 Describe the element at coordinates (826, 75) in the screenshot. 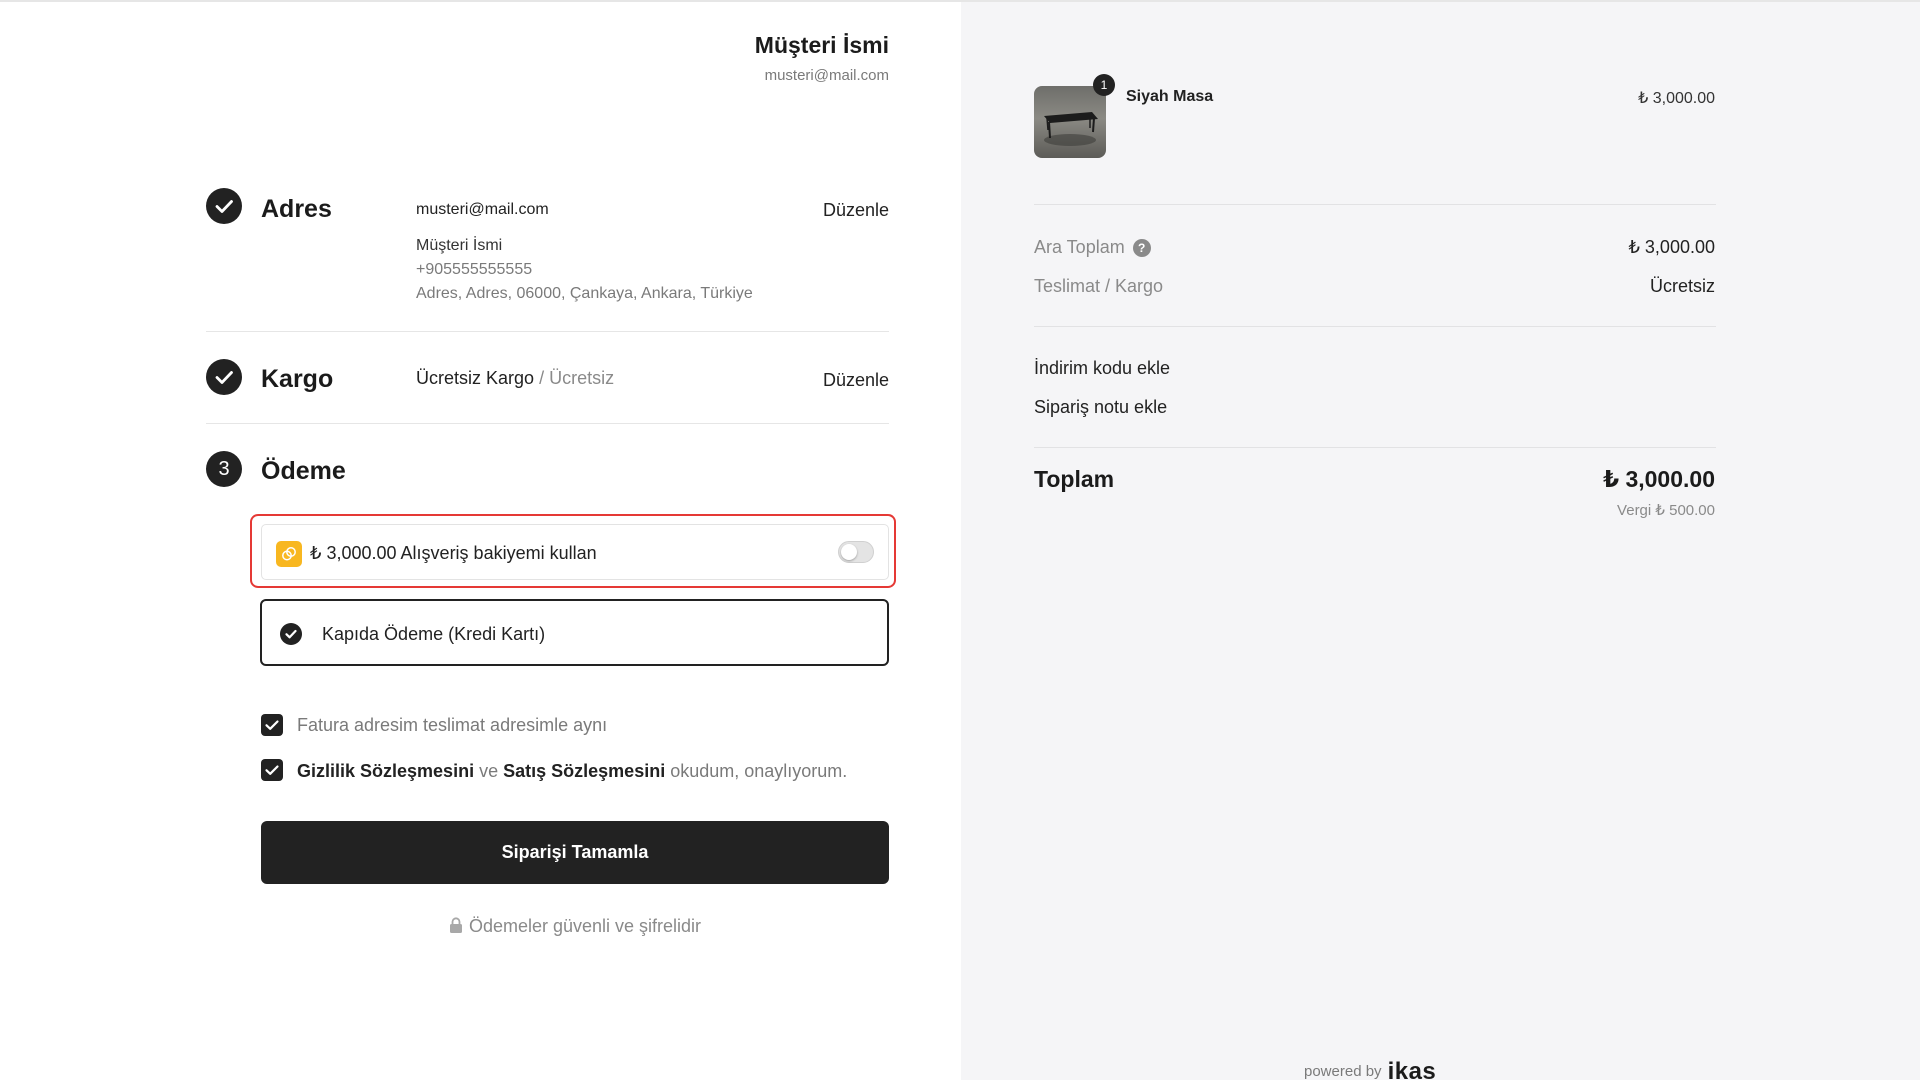

I see `customer-email: musteri@mail.com` at that location.